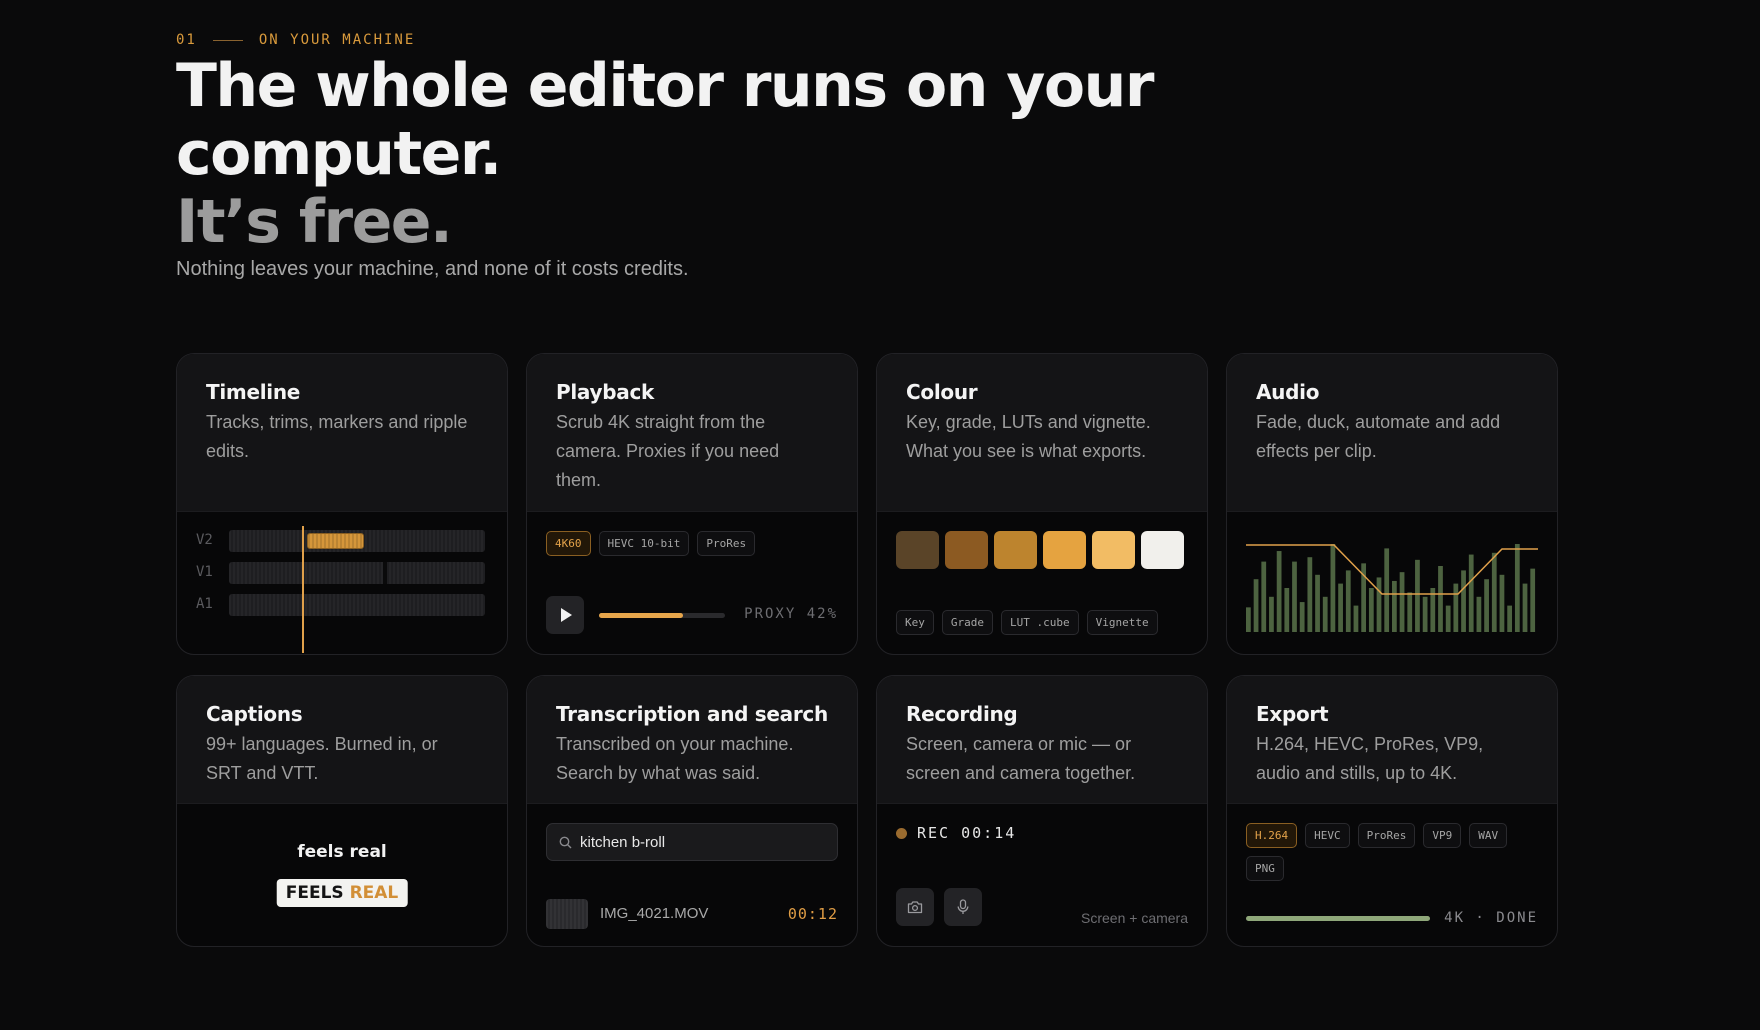 Image resolution: width=1760 pixels, height=1030 pixels. What do you see at coordinates (1265, 868) in the screenshot?
I see `export-format-chip: PNG` at bounding box center [1265, 868].